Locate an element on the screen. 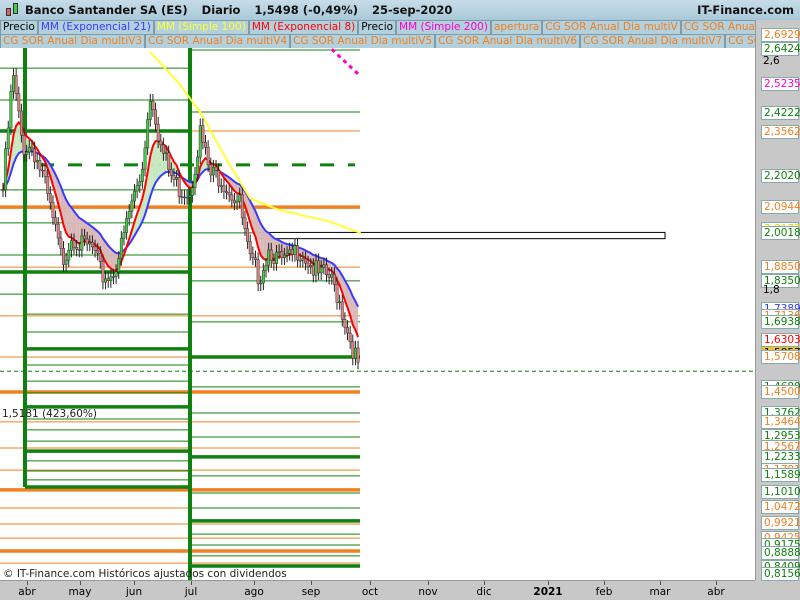 Image resolution: width=800 pixels, height=600 pixels. price-axis-label: 2,3562 is located at coordinates (780, 131).